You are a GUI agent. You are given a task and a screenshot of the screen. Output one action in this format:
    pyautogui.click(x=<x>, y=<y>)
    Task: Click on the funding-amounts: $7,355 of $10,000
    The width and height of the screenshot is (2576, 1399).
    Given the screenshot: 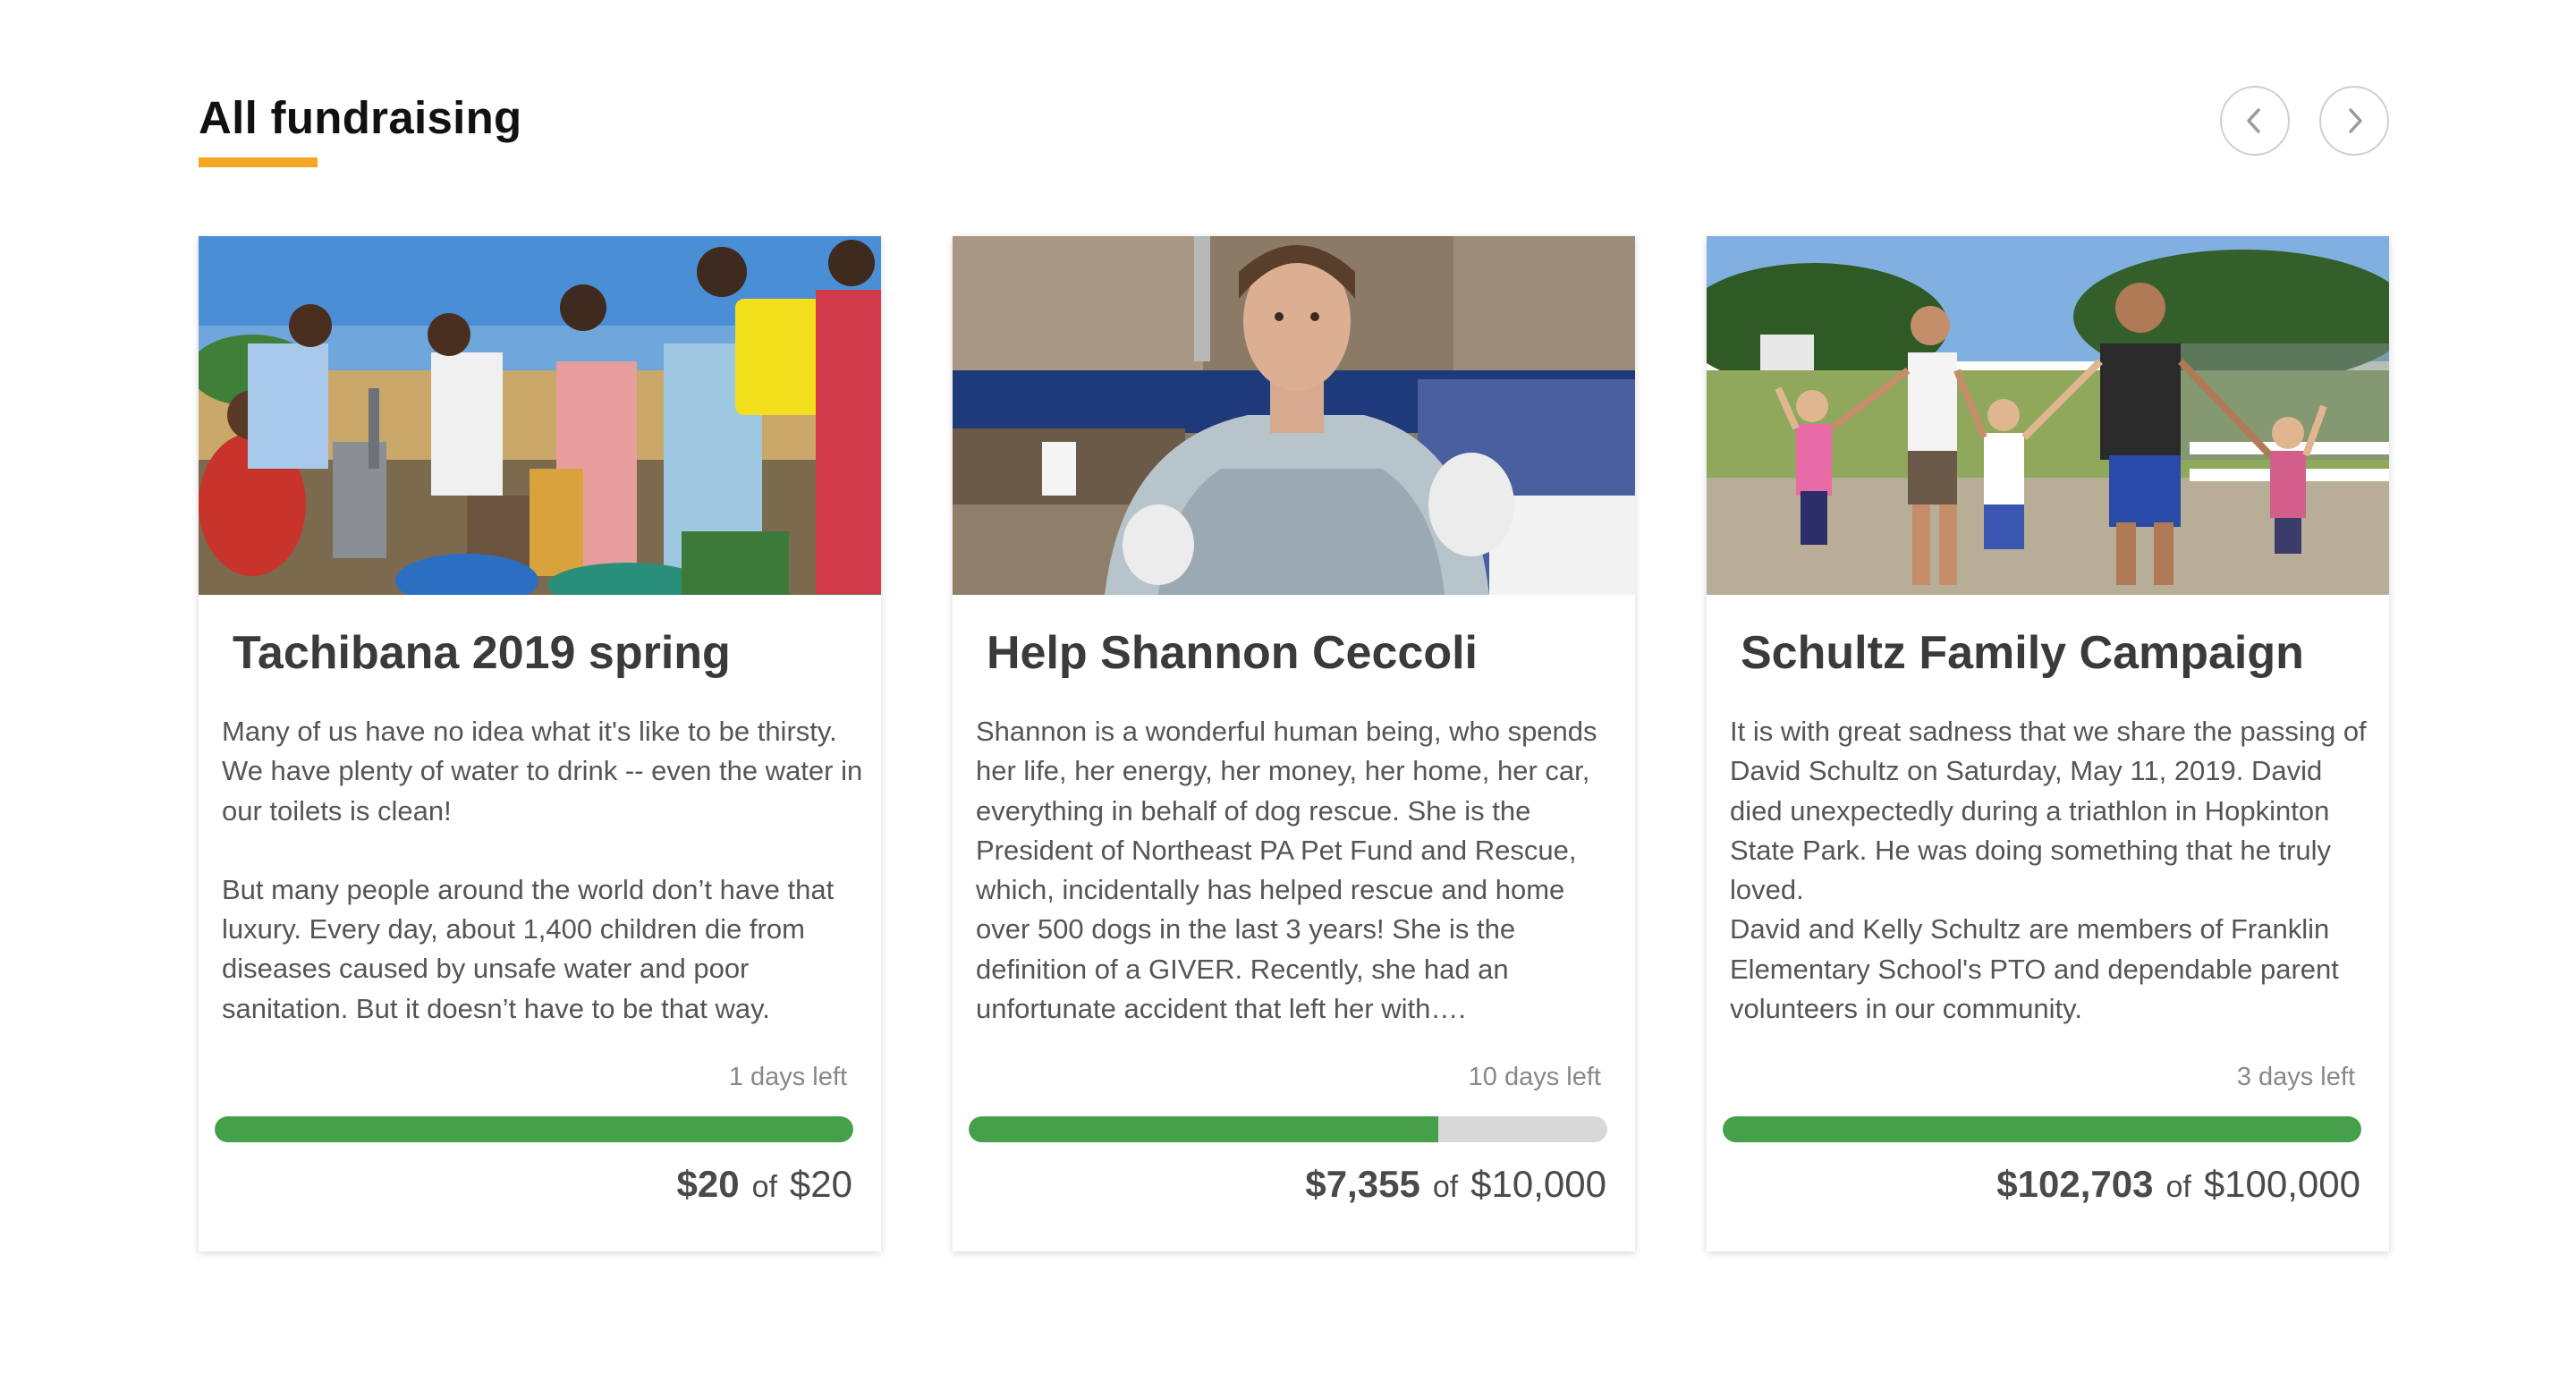 What is the action you would take?
    pyautogui.click(x=1455, y=1184)
    